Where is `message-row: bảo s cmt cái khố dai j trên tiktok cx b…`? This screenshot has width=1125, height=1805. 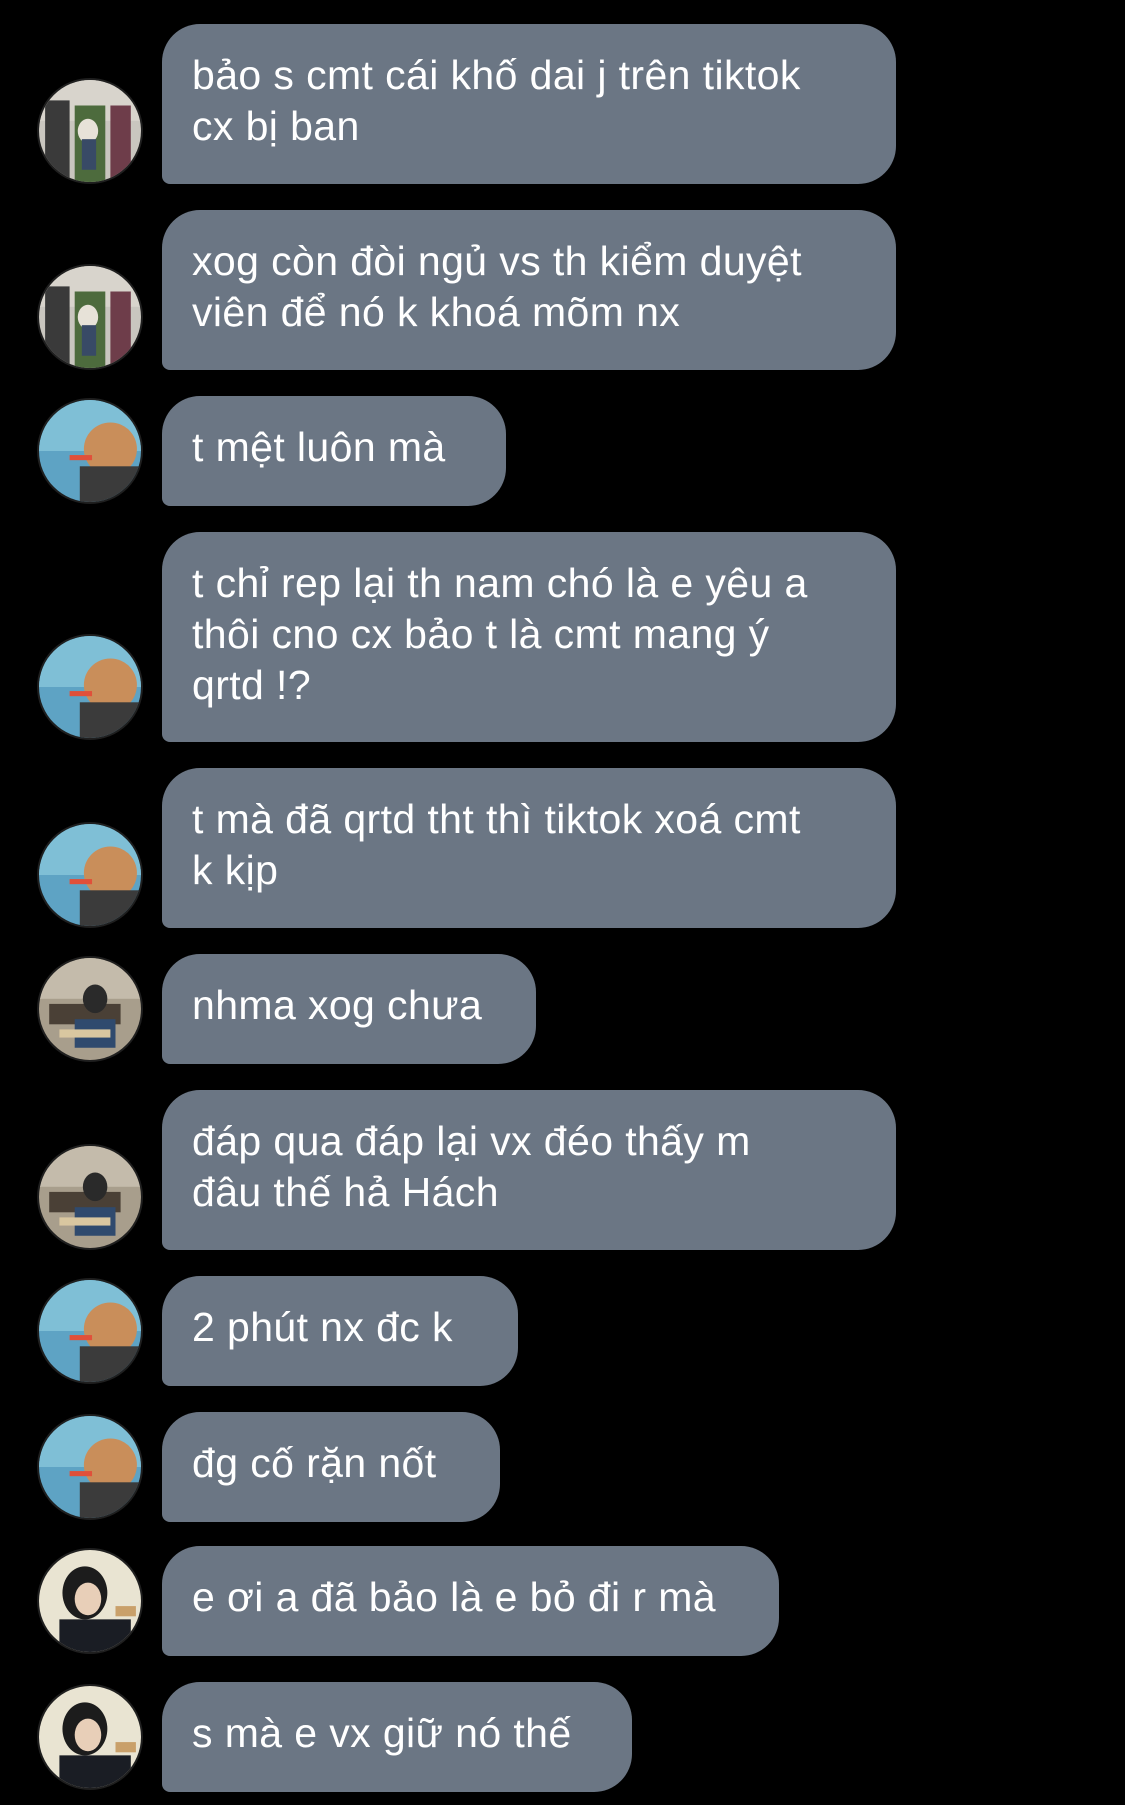
message-row: bảo s cmt cái khố dai j trên tiktok cx b… is located at coordinates (562, 104).